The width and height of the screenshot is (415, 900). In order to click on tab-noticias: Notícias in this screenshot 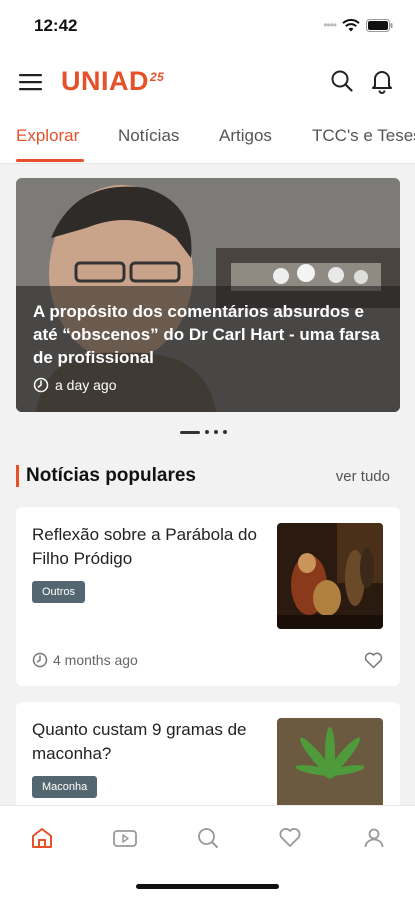, I will do `click(148, 136)`.